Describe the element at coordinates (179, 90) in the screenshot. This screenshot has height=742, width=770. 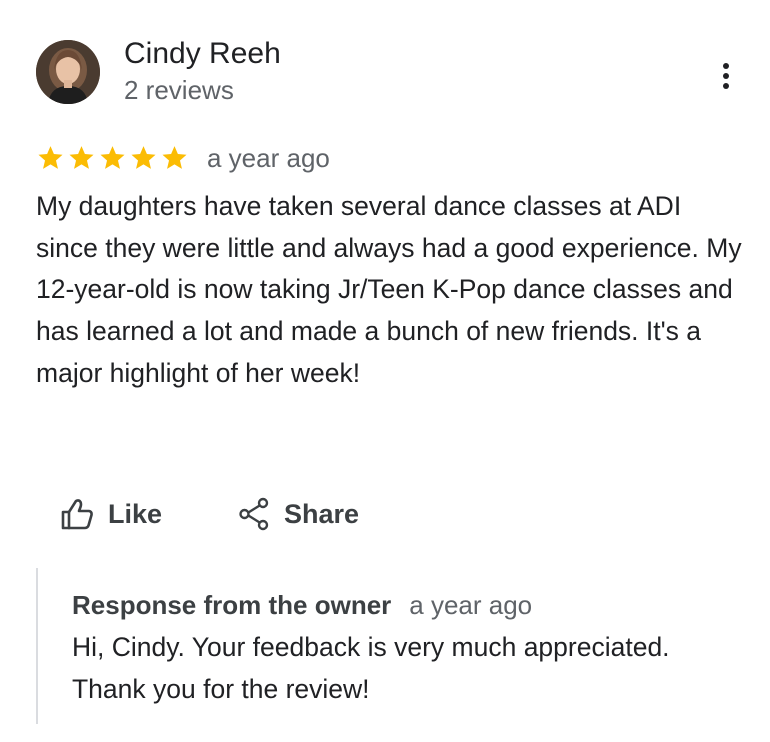
I see `review-count: 2 reviews` at that location.